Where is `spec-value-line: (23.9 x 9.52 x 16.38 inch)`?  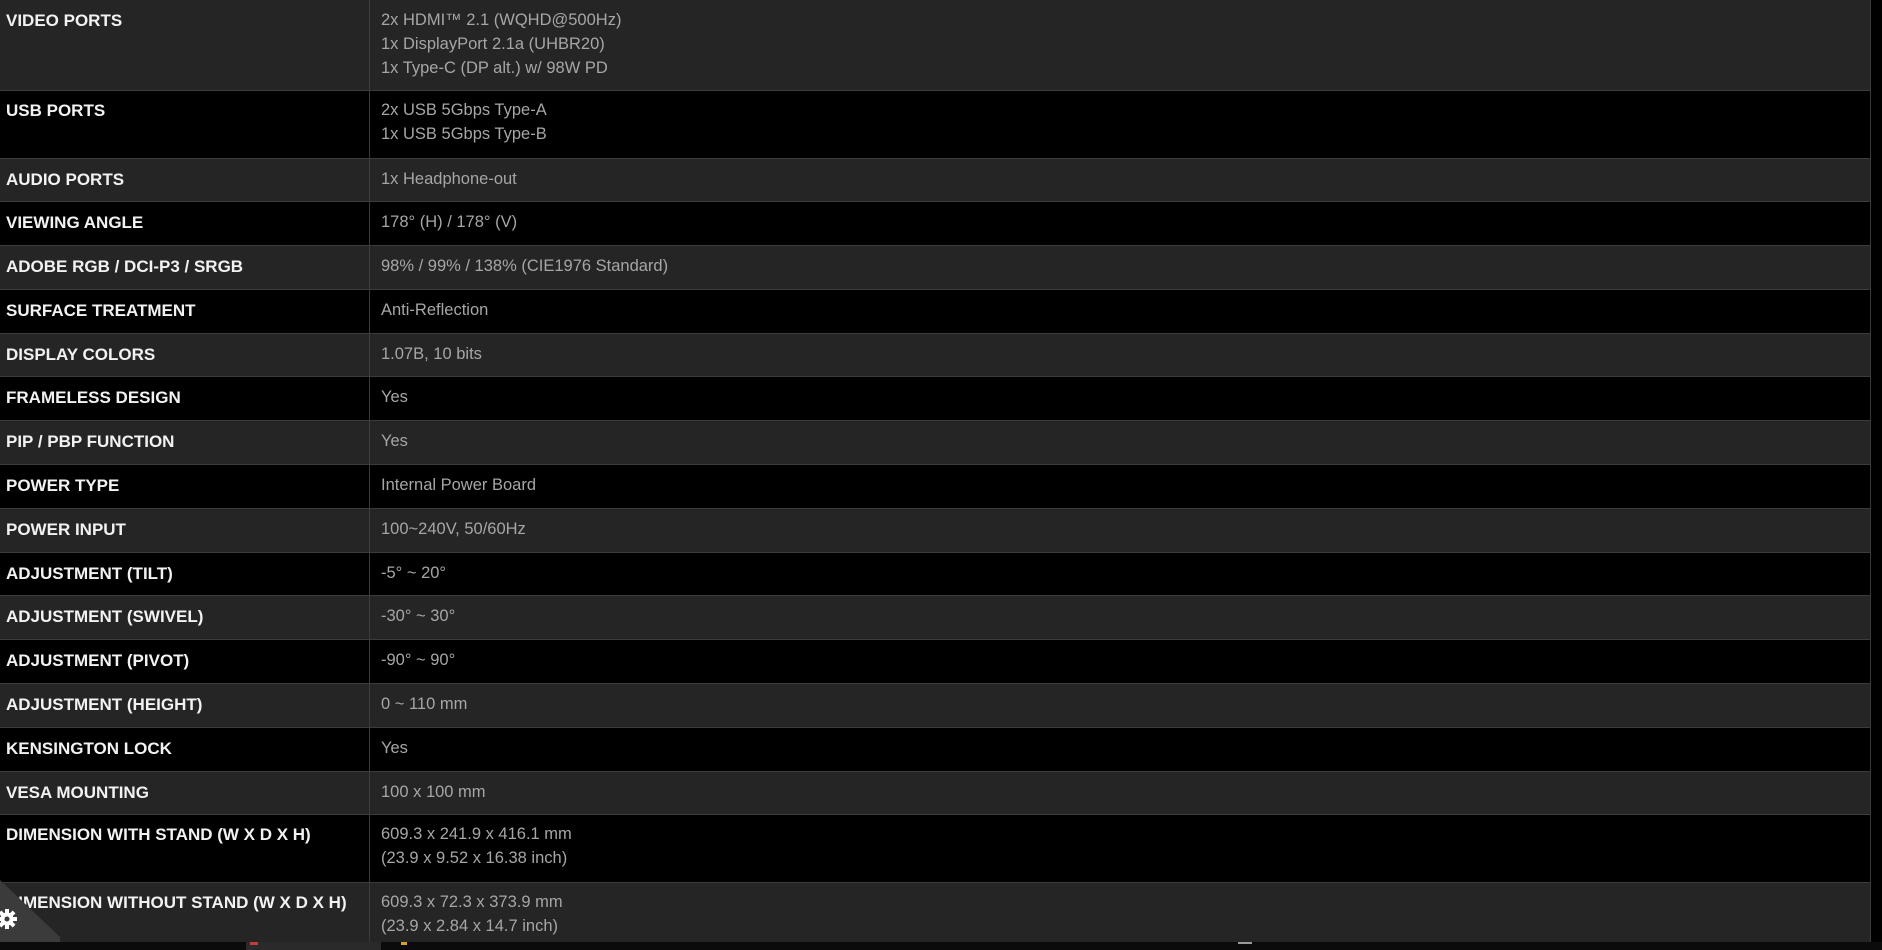 spec-value-line: (23.9 x 9.52 x 16.38 inch) is located at coordinates (474, 858).